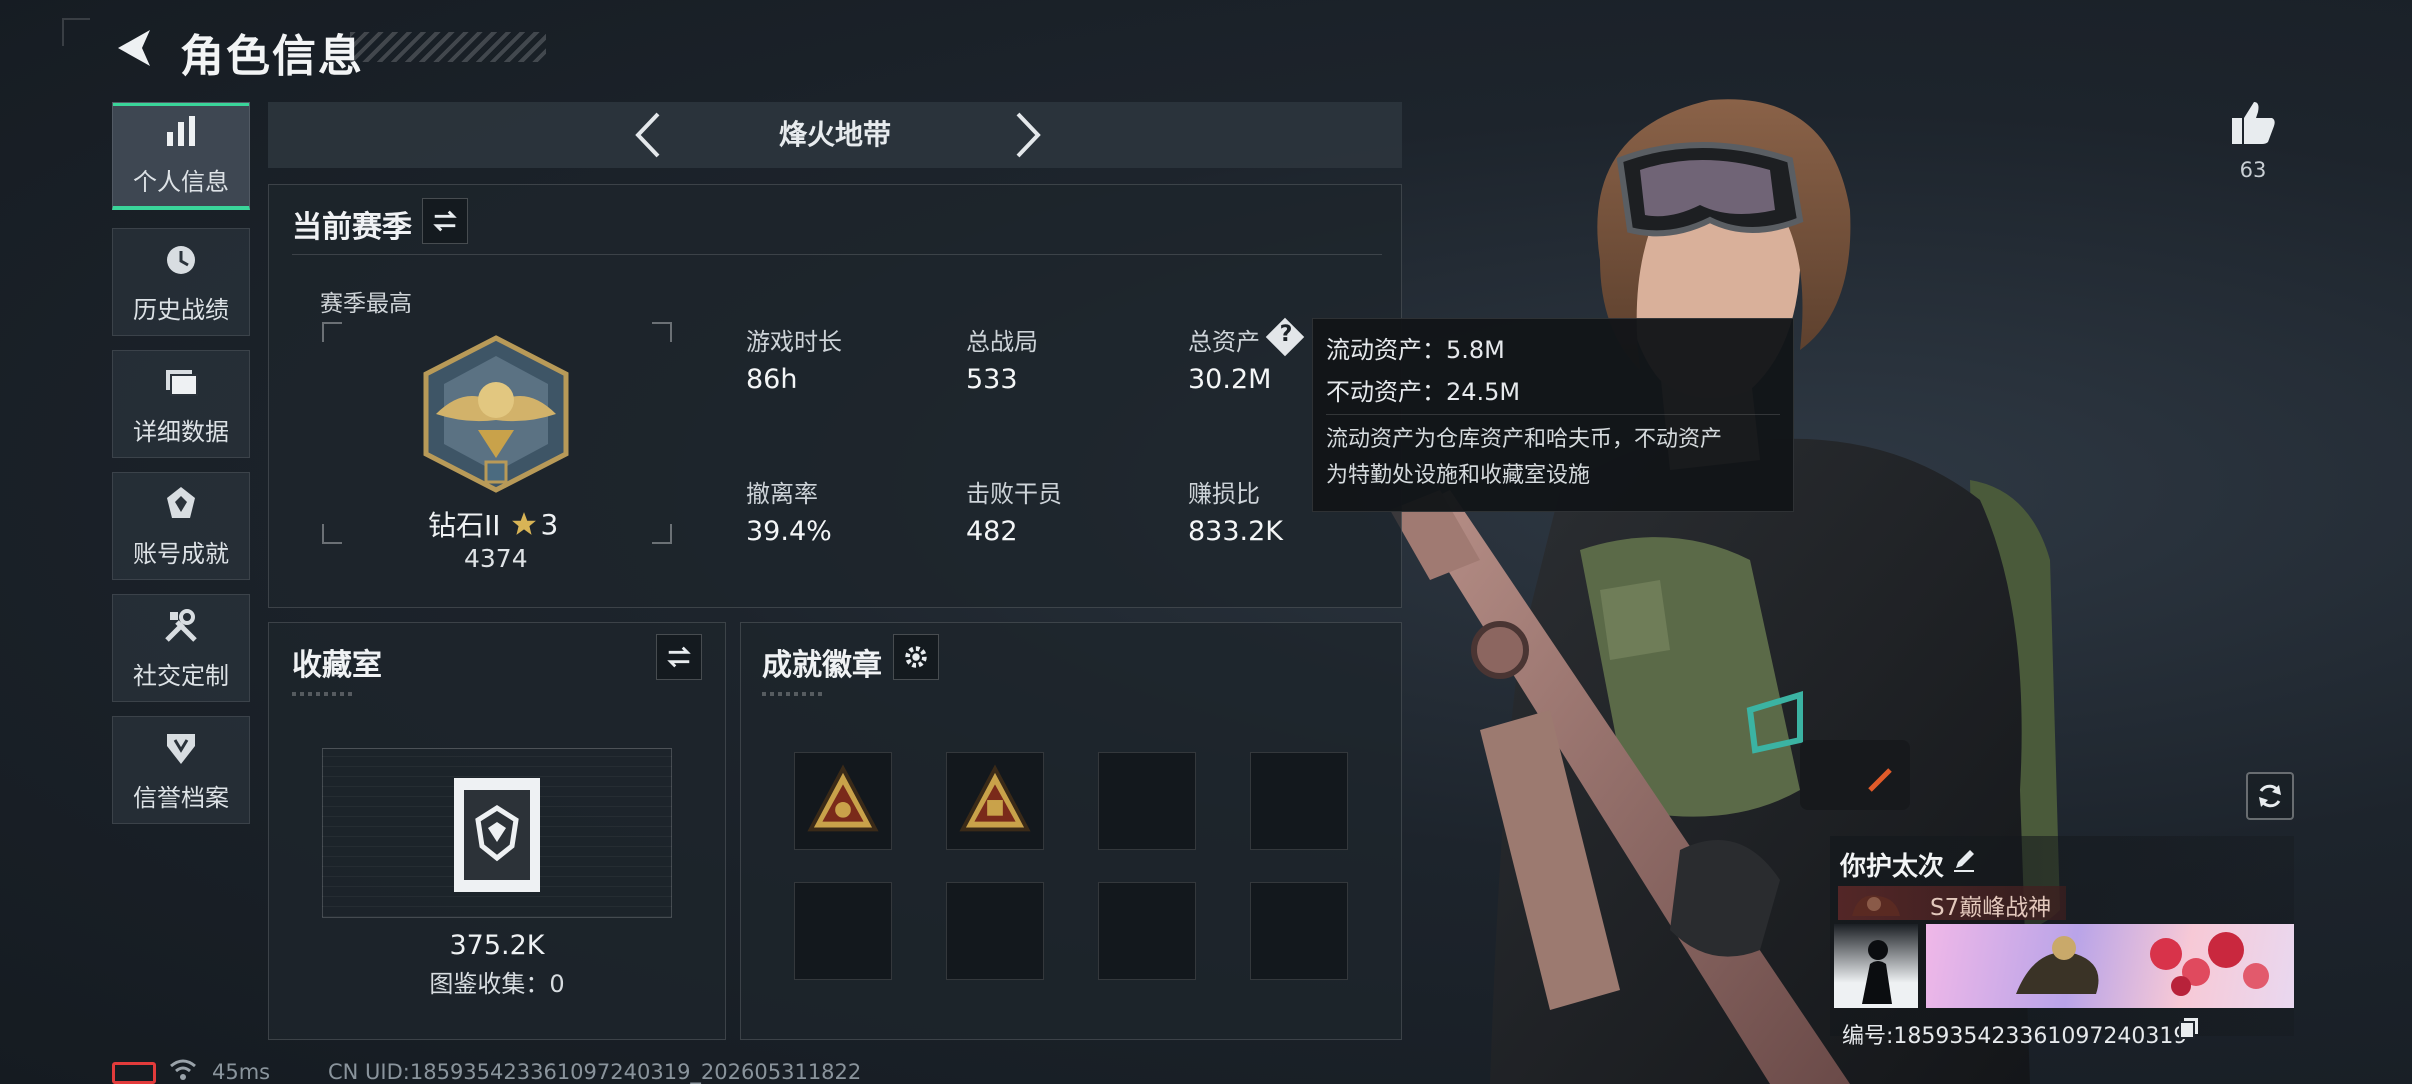  I want to click on next-mode-button, so click(1027, 135).